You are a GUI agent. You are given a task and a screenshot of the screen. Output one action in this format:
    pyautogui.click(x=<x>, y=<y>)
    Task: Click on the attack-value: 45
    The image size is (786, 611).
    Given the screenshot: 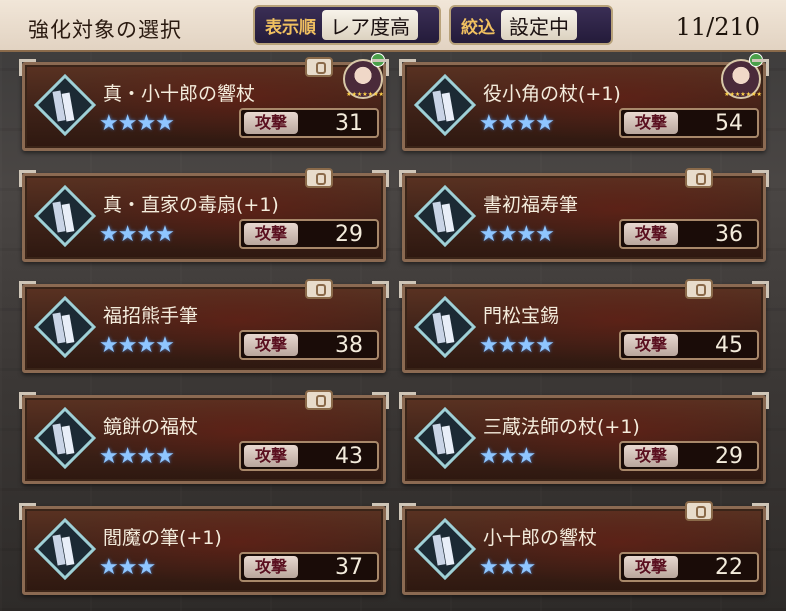 What is the action you would take?
    pyautogui.click(x=729, y=345)
    